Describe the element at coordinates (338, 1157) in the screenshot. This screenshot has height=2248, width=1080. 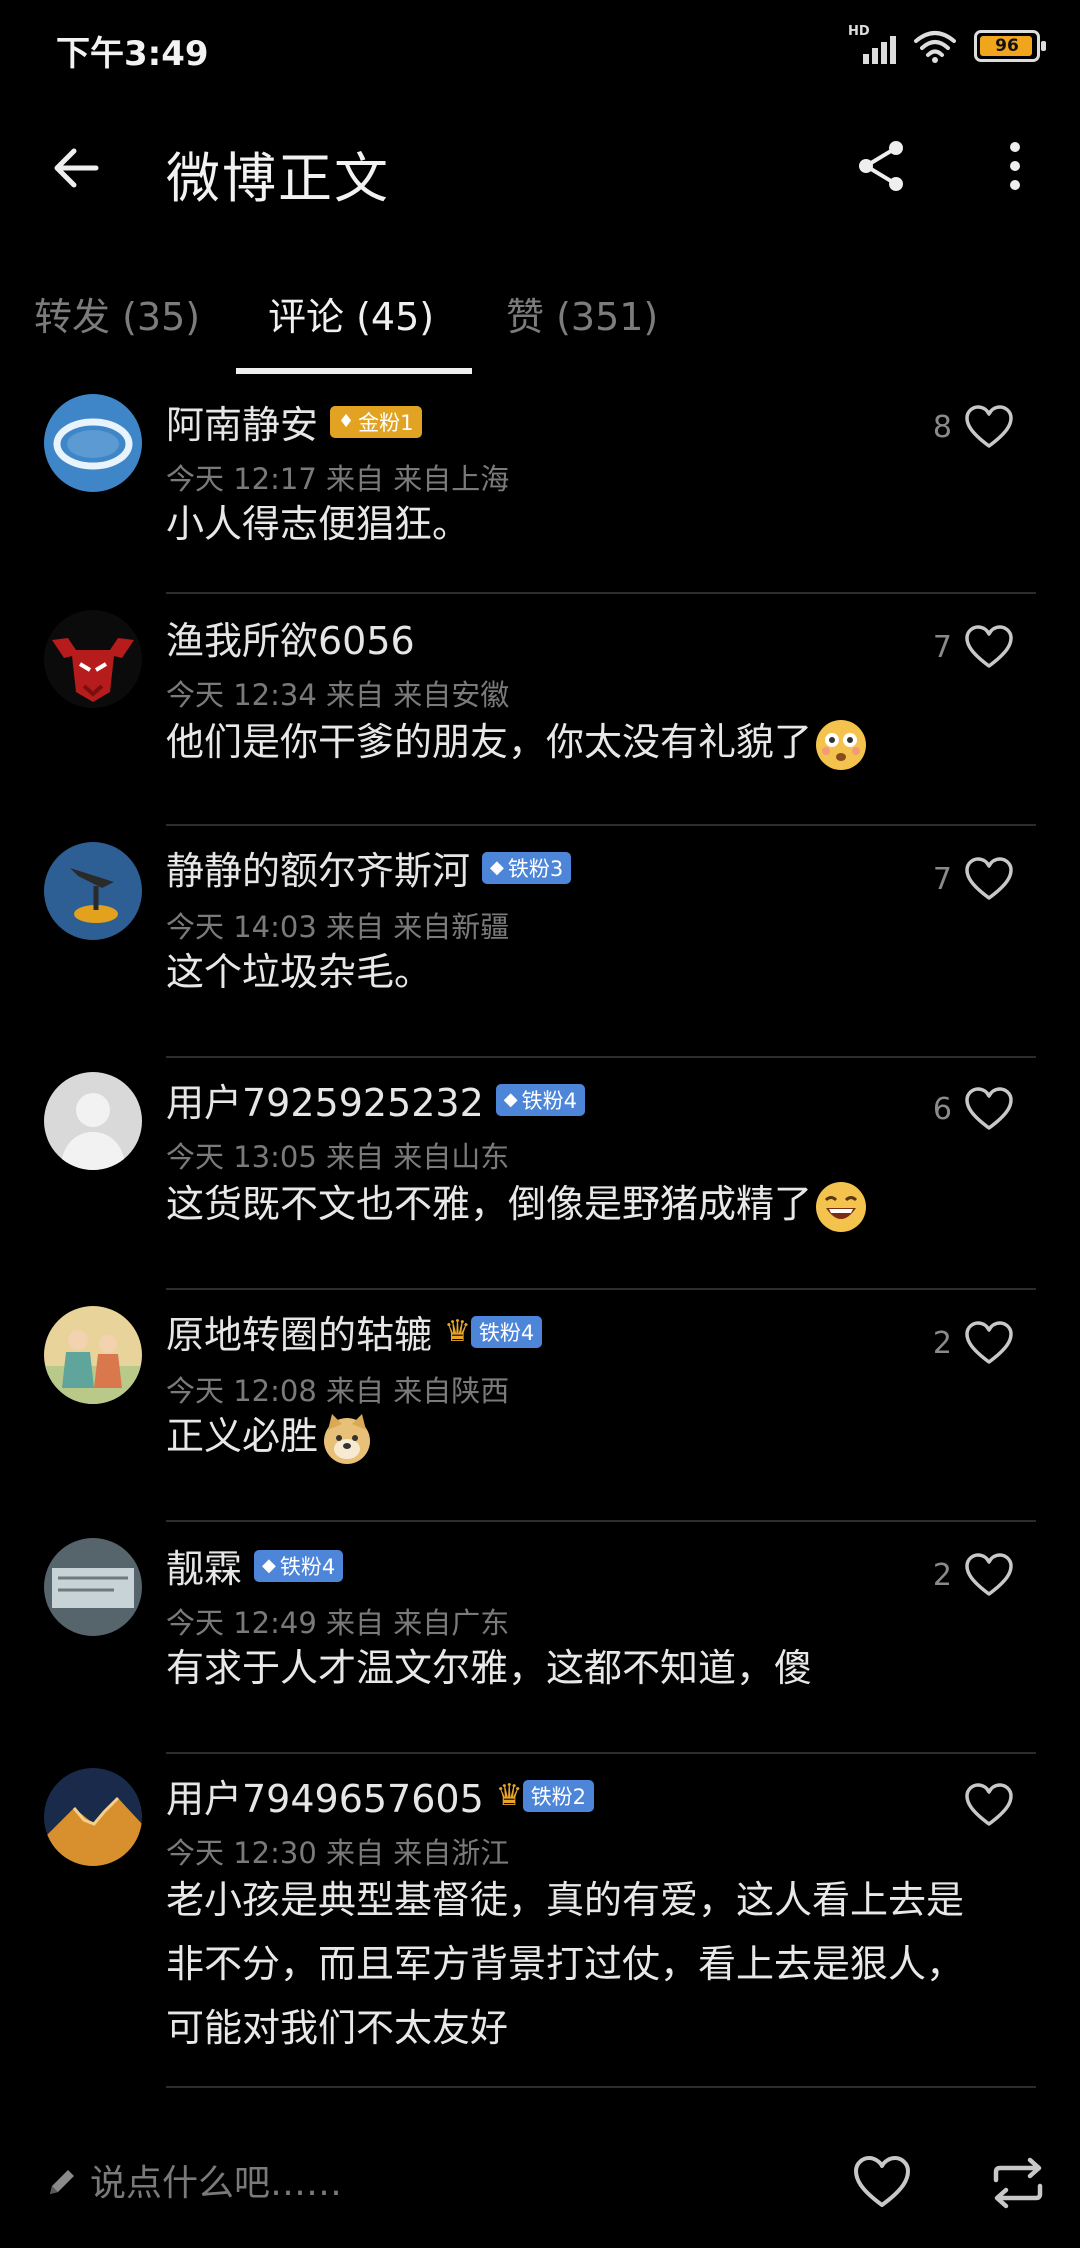
I see `comment-meta: 今天 13:05 来自 来自山东` at that location.